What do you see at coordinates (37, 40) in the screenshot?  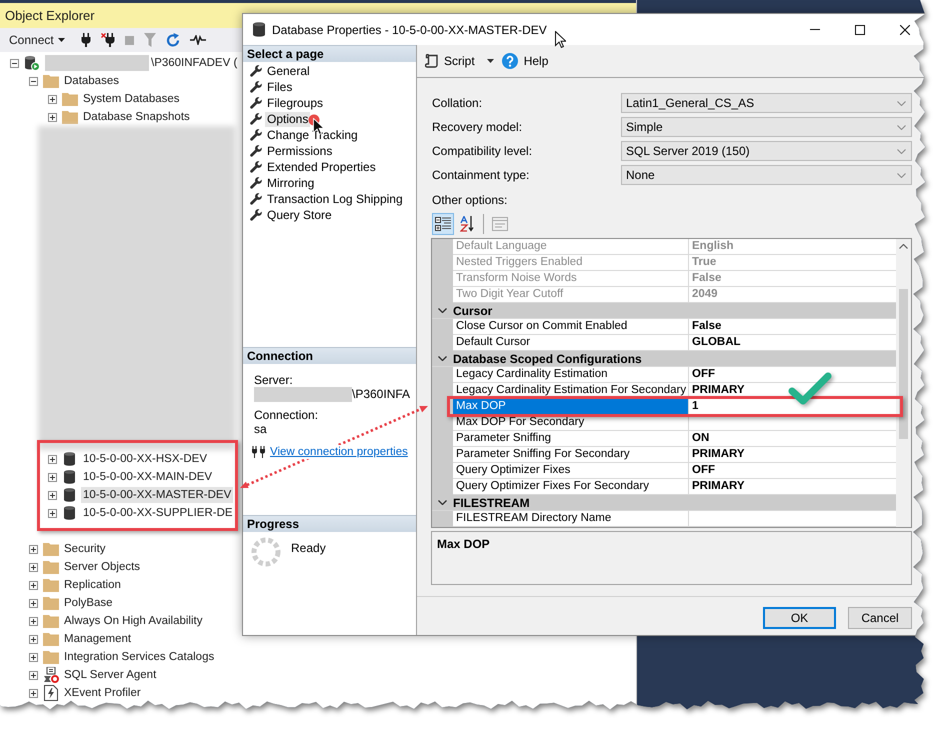 I see `connect-button: Connect` at bounding box center [37, 40].